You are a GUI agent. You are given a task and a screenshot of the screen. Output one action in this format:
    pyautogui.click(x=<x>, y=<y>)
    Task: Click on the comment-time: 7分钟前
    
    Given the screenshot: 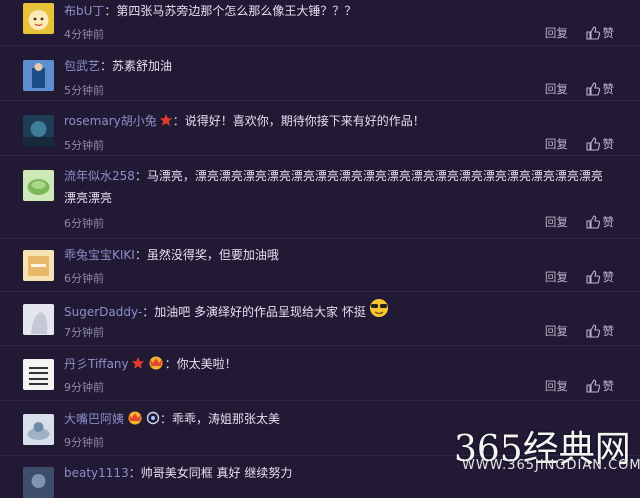 What is the action you would take?
    pyautogui.click(x=84, y=332)
    